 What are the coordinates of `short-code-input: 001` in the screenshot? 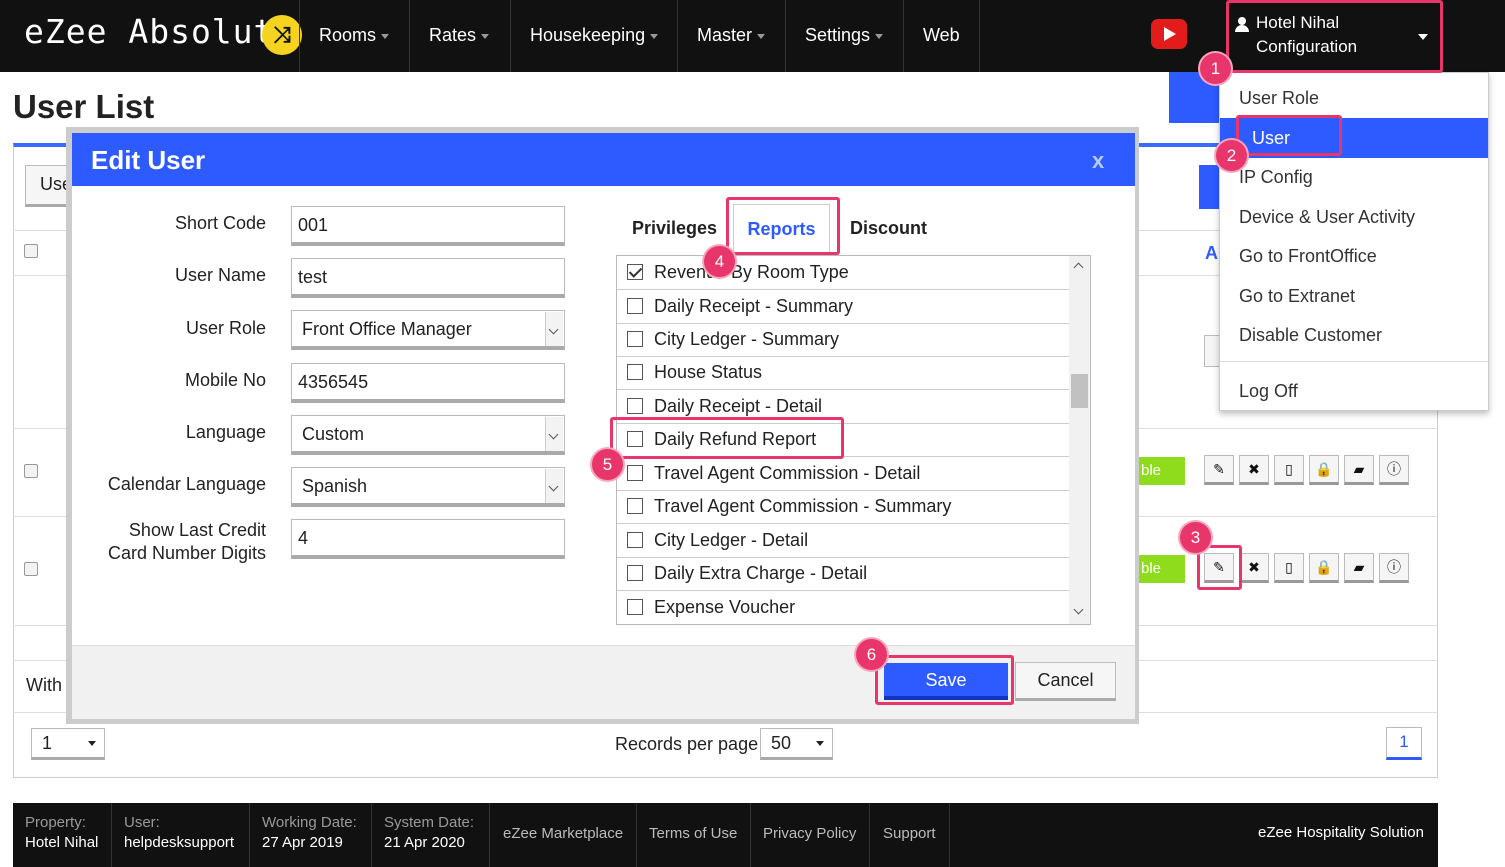 It's located at (428, 226).